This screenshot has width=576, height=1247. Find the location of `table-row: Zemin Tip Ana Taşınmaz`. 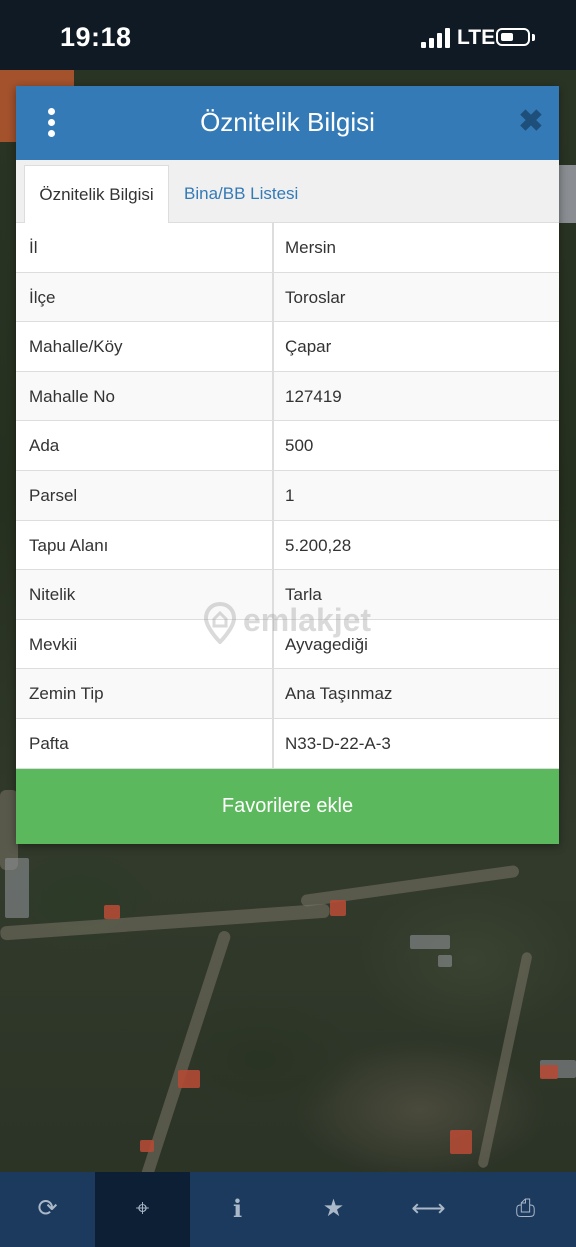

table-row: Zemin Tip Ana Taşınmaz is located at coordinates (287, 694).